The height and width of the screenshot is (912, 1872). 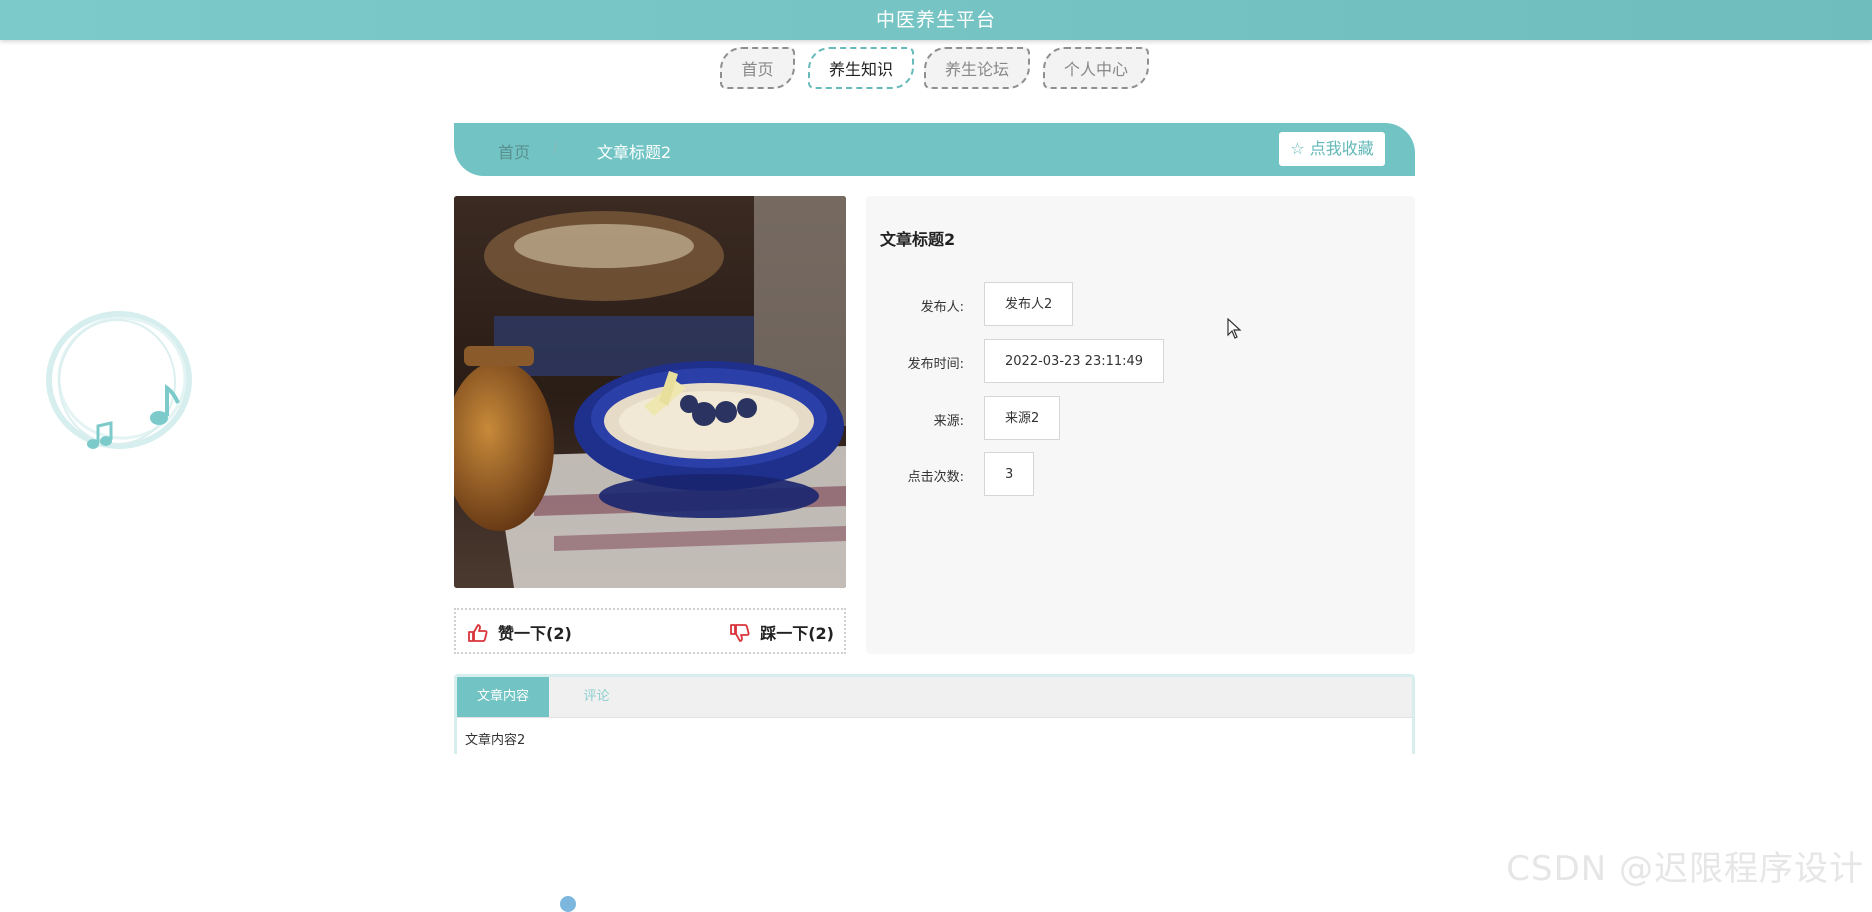 What do you see at coordinates (634, 152) in the screenshot?
I see `breadcrumb-current: 文章标题2` at bounding box center [634, 152].